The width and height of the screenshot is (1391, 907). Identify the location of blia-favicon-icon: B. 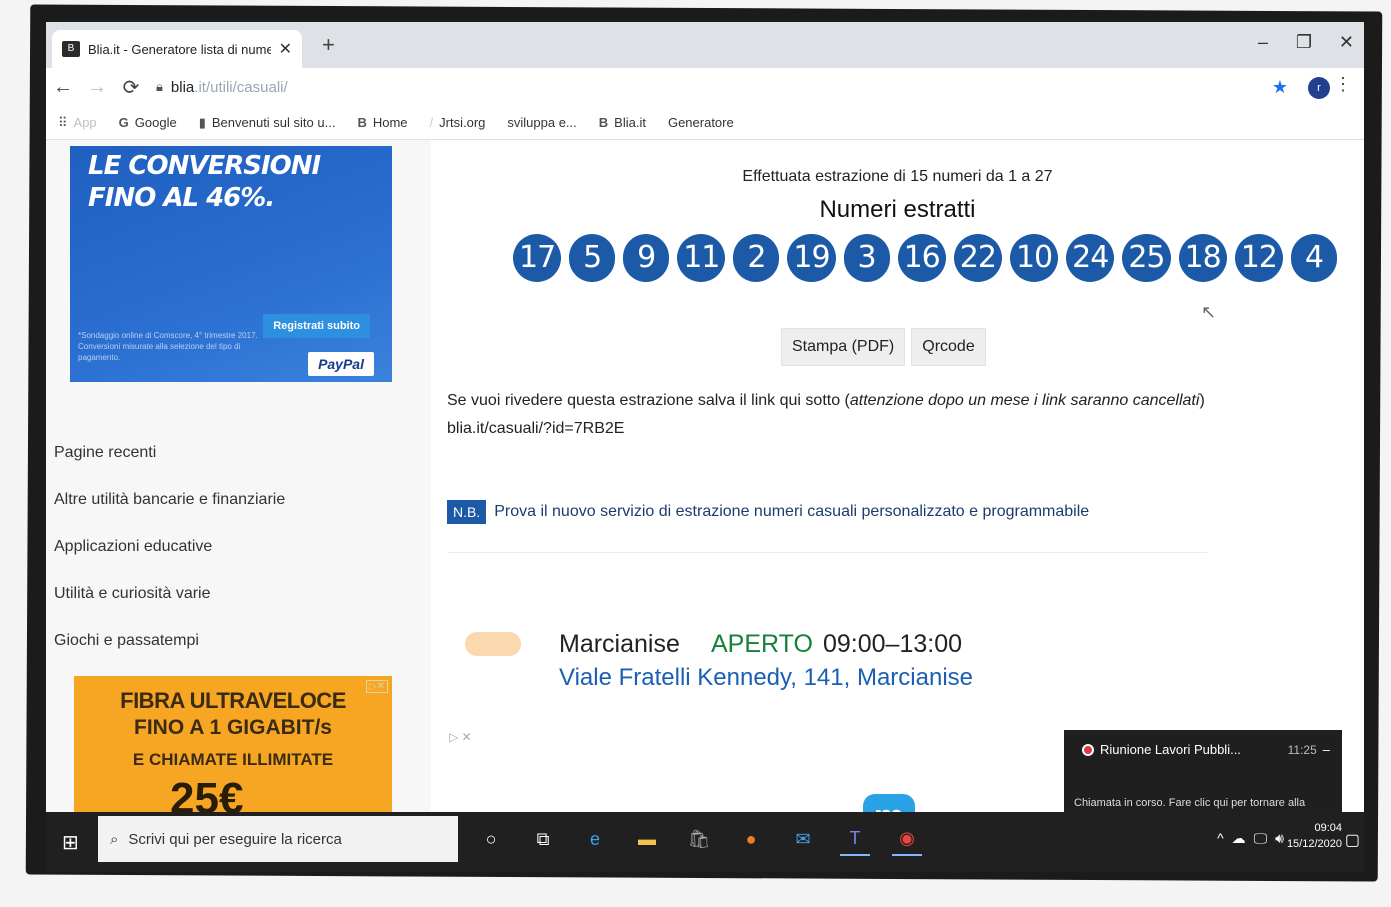
(71, 49).